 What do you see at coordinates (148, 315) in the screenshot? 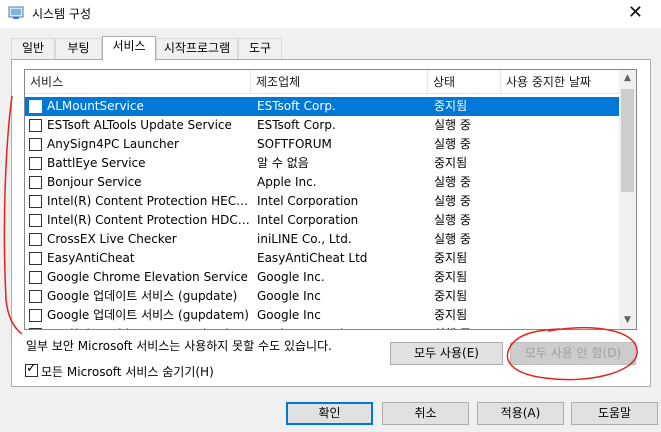
I see `service-name: Google 업데이트 서비스 (gupdatem)` at bounding box center [148, 315].